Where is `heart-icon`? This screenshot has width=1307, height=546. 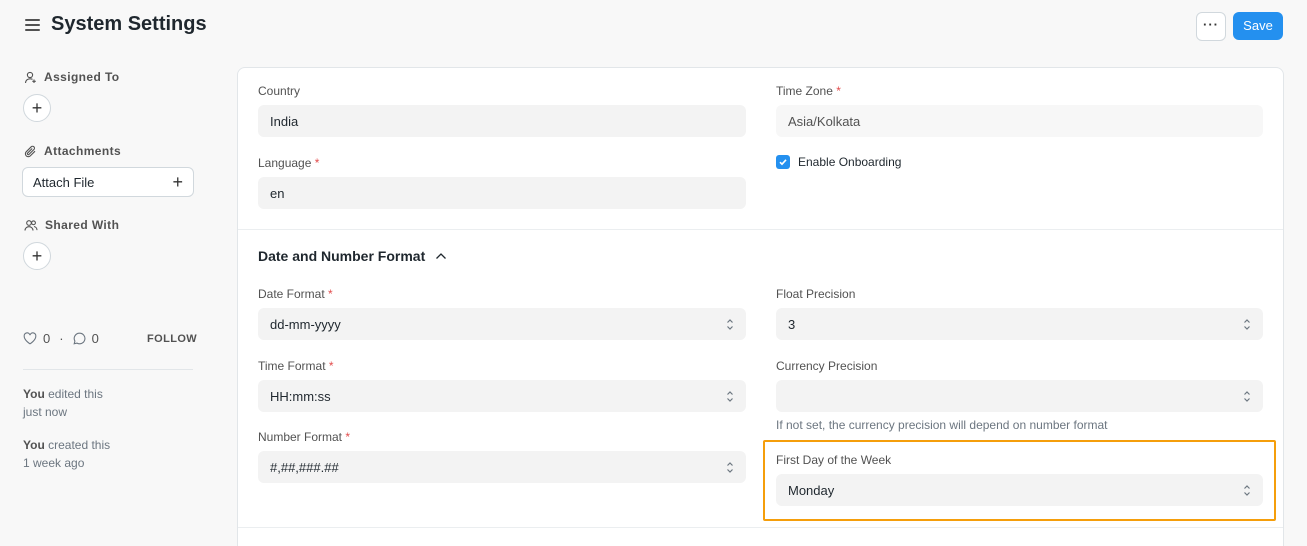 heart-icon is located at coordinates (30, 338).